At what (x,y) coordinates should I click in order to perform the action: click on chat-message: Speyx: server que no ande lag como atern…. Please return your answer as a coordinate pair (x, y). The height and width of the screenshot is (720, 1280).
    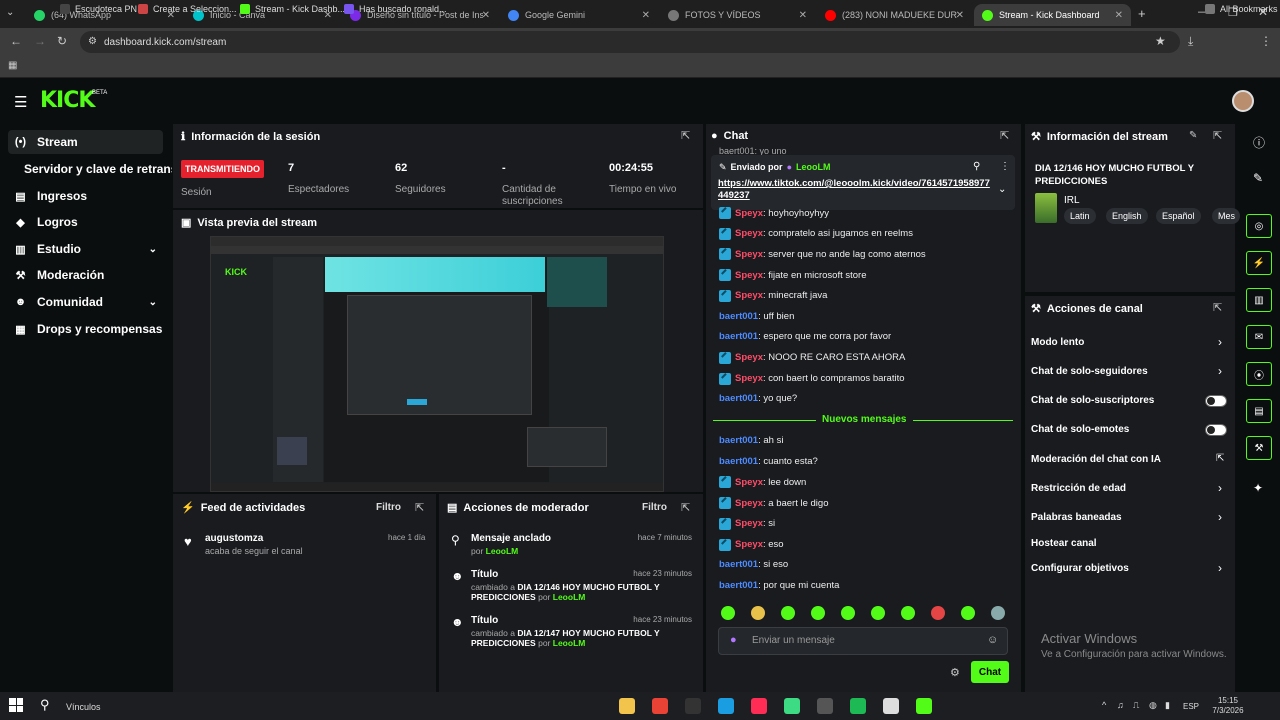
    Looking at the image, I should click on (822, 254).